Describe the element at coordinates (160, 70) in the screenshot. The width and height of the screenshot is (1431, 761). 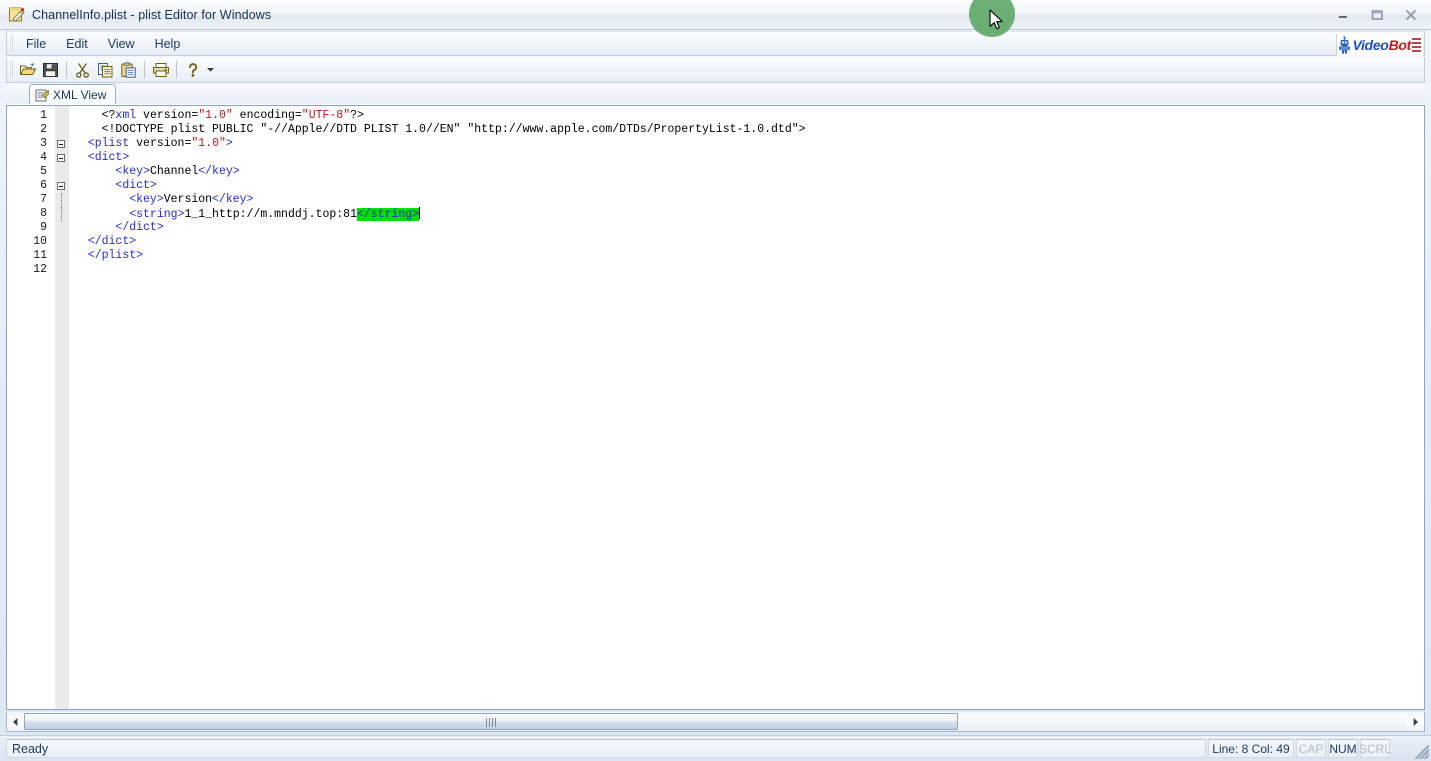
I see `print-button` at that location.